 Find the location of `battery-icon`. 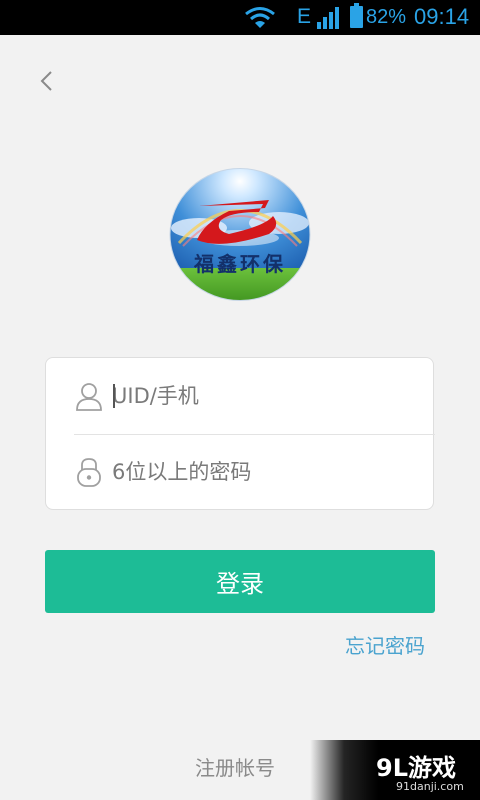

battery-icon is located at coordinates (356, 15).